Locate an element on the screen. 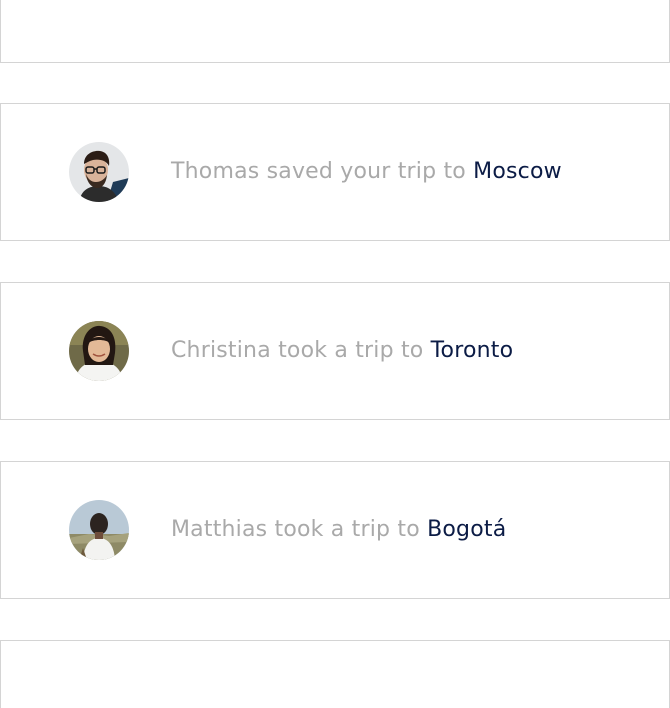  activity-message: Christina took a trip to Toronto is located at coordinates (342, 351).